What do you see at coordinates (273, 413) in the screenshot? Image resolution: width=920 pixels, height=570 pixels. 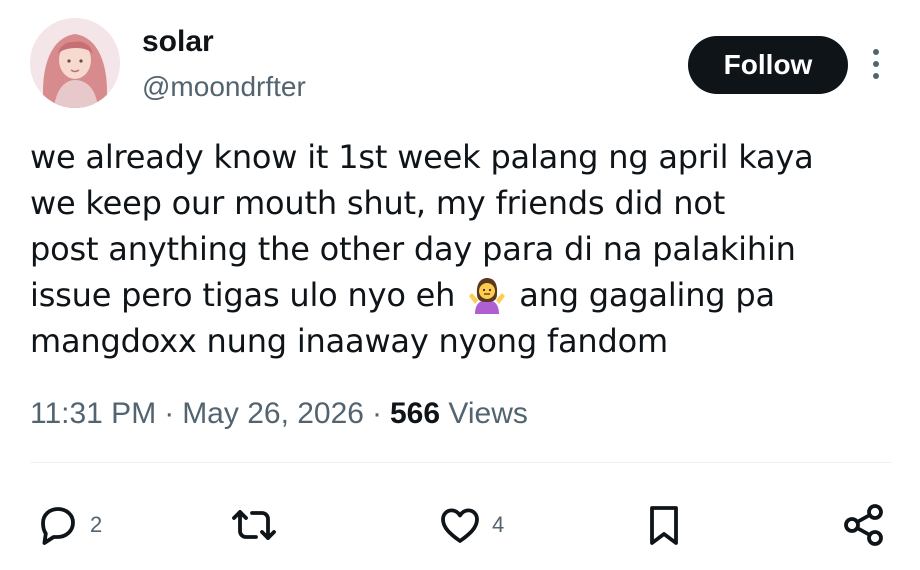 I see `tweet-date: May 26, 2026` at bounding box center [273, 413].